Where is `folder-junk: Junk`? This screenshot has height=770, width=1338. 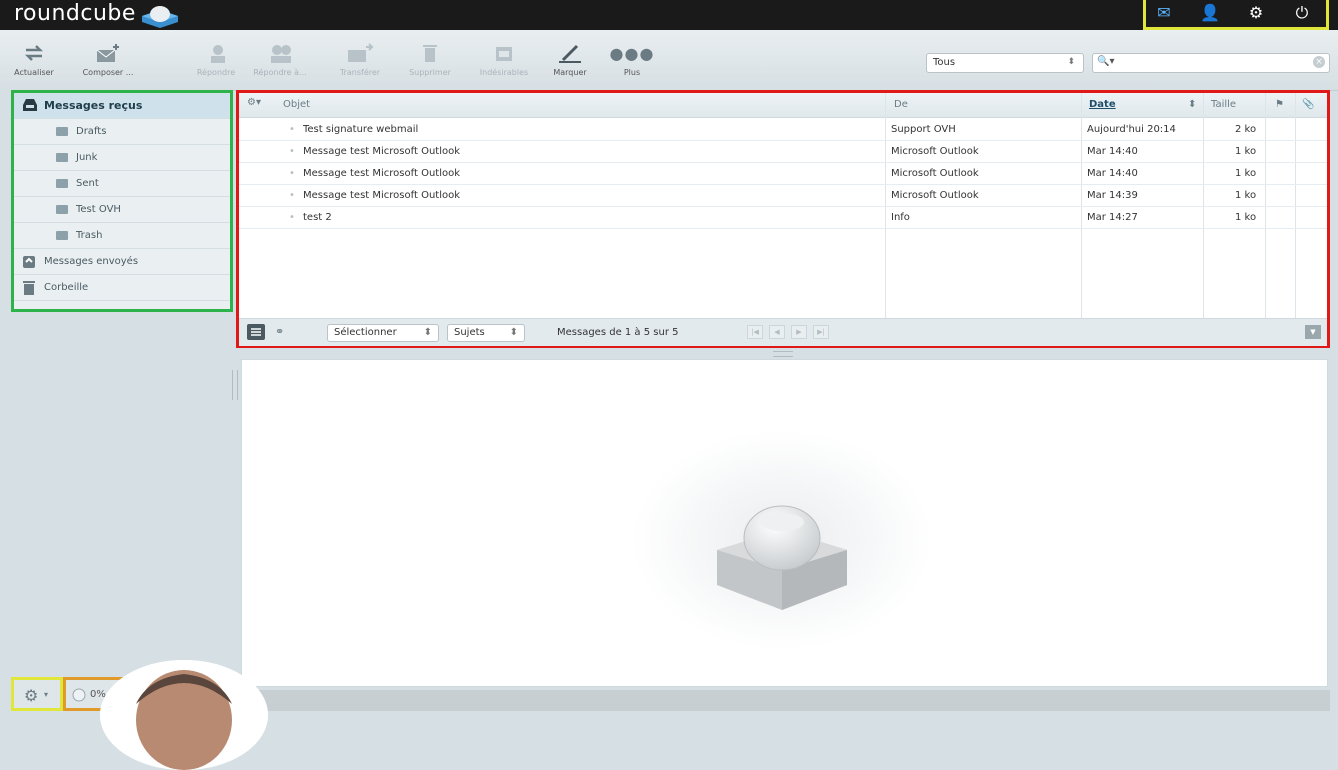 folder-junk: Junk is located at coordinates (122, 158).